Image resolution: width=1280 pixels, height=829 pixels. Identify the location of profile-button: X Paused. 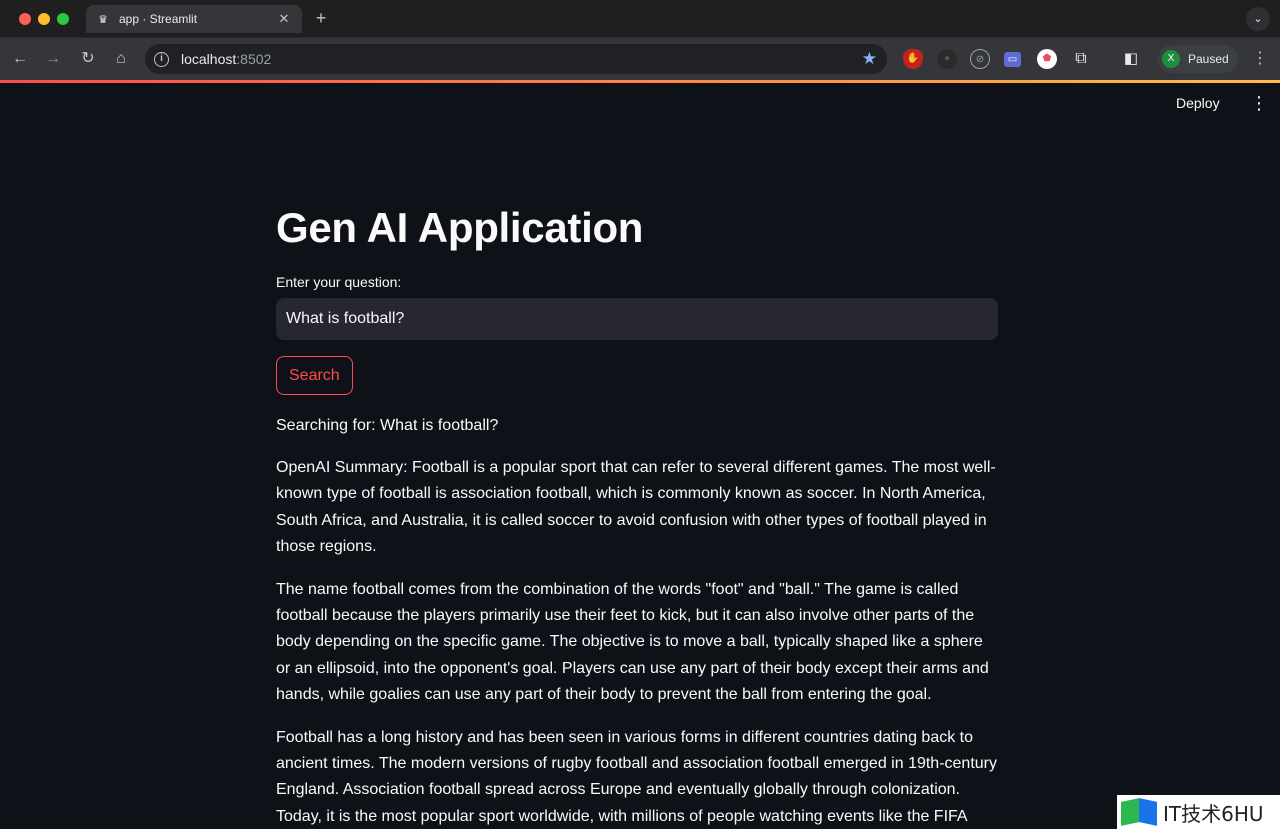
(1198, 59).